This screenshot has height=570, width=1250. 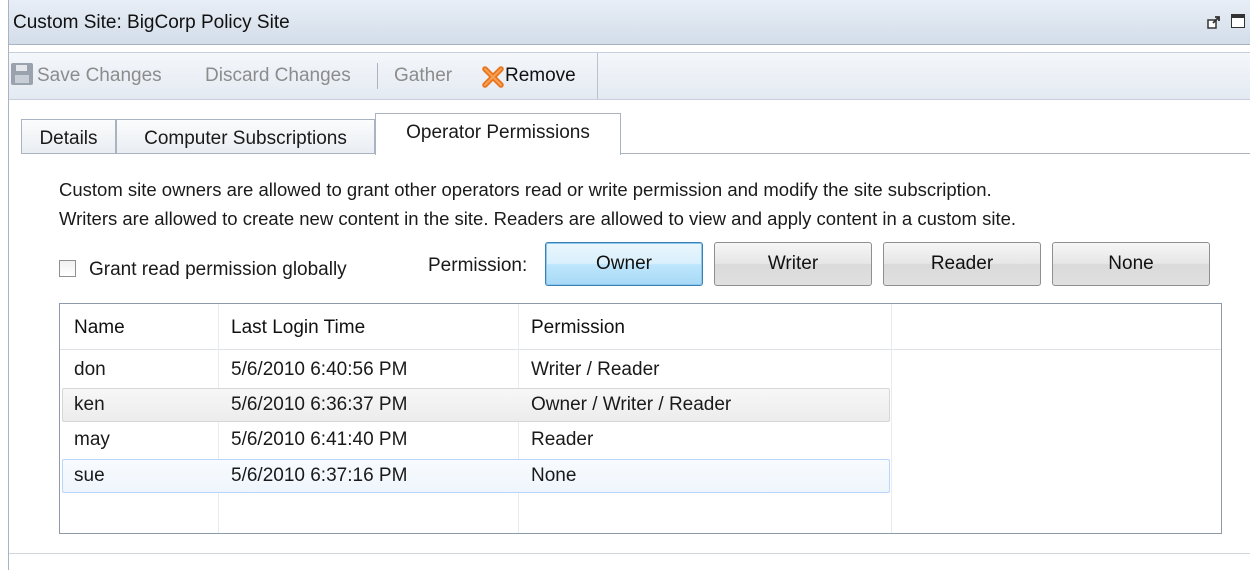 I want to click on table-row: sue 5/6/2010 6:37:16 PM None, so click(x=476, y=476).